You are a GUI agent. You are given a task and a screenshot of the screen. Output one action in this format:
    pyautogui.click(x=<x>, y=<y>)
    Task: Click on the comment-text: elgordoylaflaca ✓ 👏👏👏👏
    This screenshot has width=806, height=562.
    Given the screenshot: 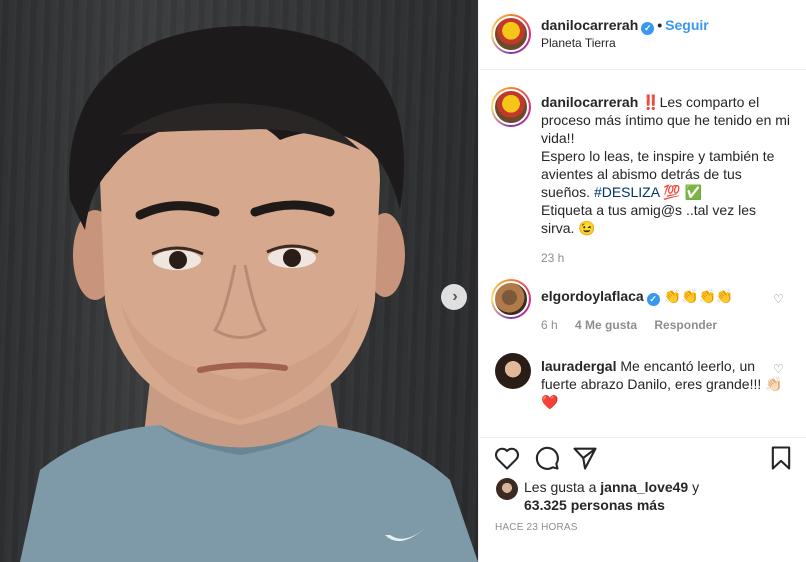 What is the action you would take?
    pyautogui.click(x=666, y=296)
    